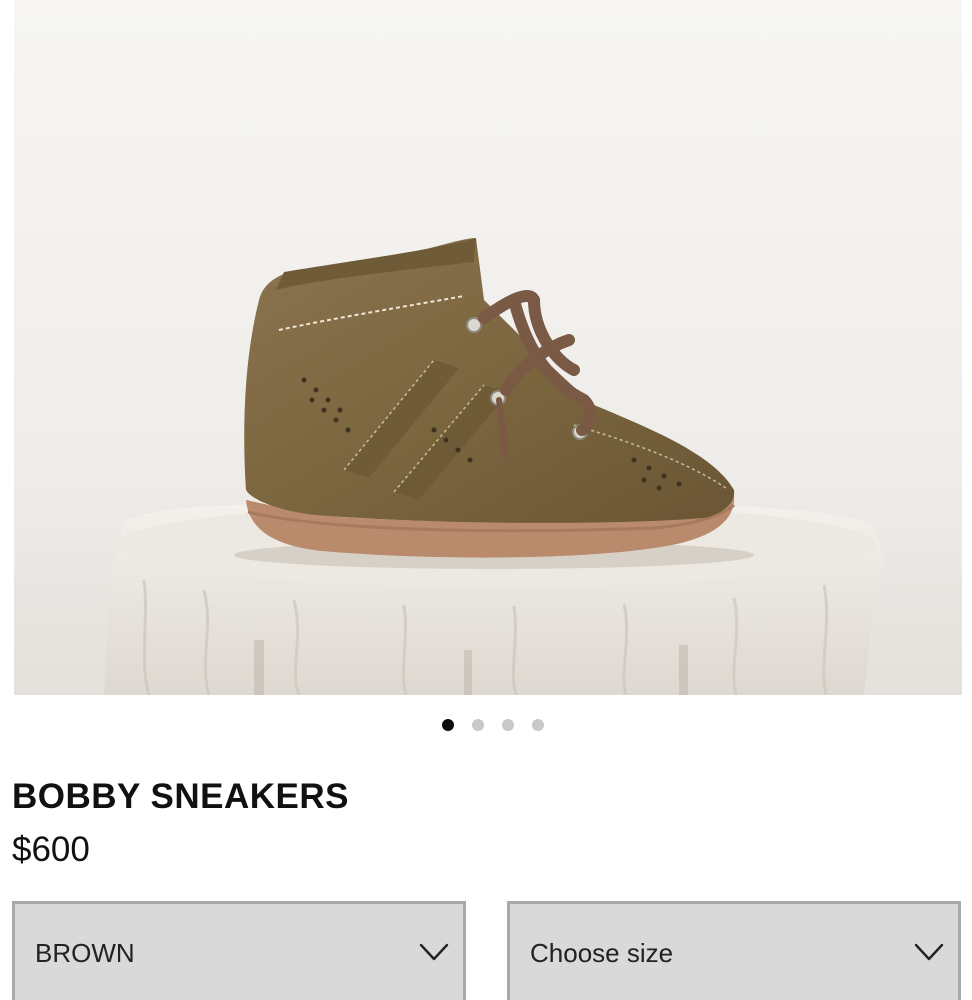 The height and width of the screenshot is (1000, 972). Describe the element at coordinates (239, 950) in the screenshot. I see `color-select: BROWN` at that location.